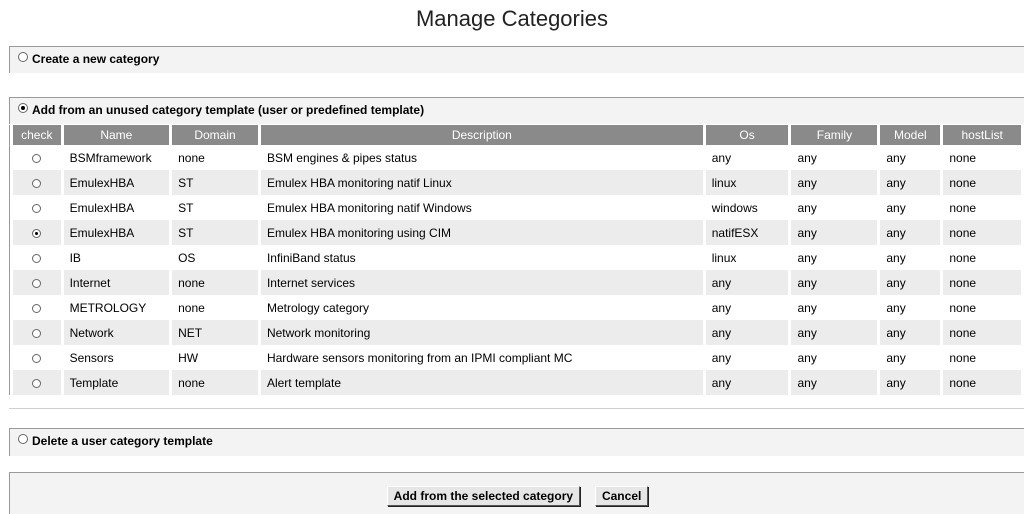 Image resolution: width=1024 pixels, height=514 pixels. What do you see at coordinates (215, 135) in the screenshot?
I see `column-header-domain: Domain` at bounding box center [215, 135].